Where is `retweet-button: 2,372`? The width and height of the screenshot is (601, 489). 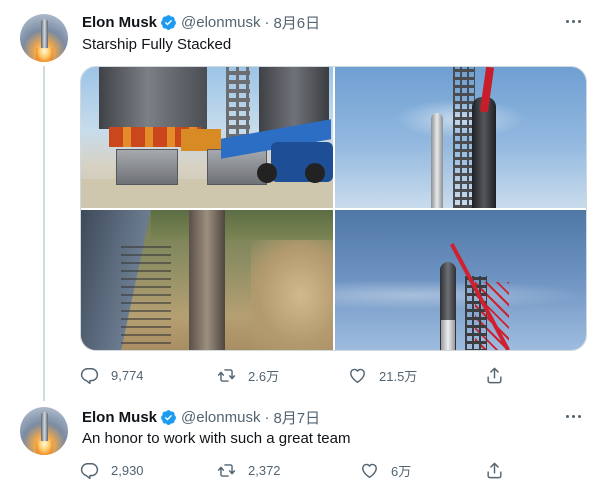
retweet-button: 2,372 is located at coordinates (249, 470).